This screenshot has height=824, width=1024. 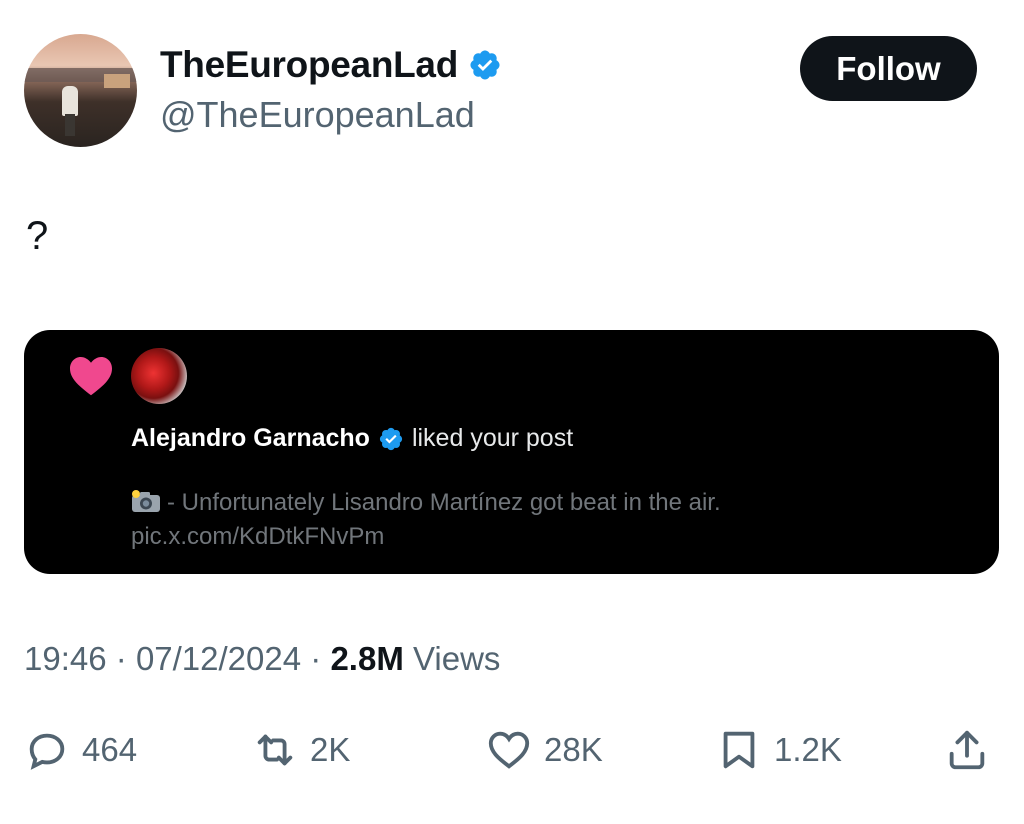 I want to click on views-label: Views, so click(x=457, y=658).